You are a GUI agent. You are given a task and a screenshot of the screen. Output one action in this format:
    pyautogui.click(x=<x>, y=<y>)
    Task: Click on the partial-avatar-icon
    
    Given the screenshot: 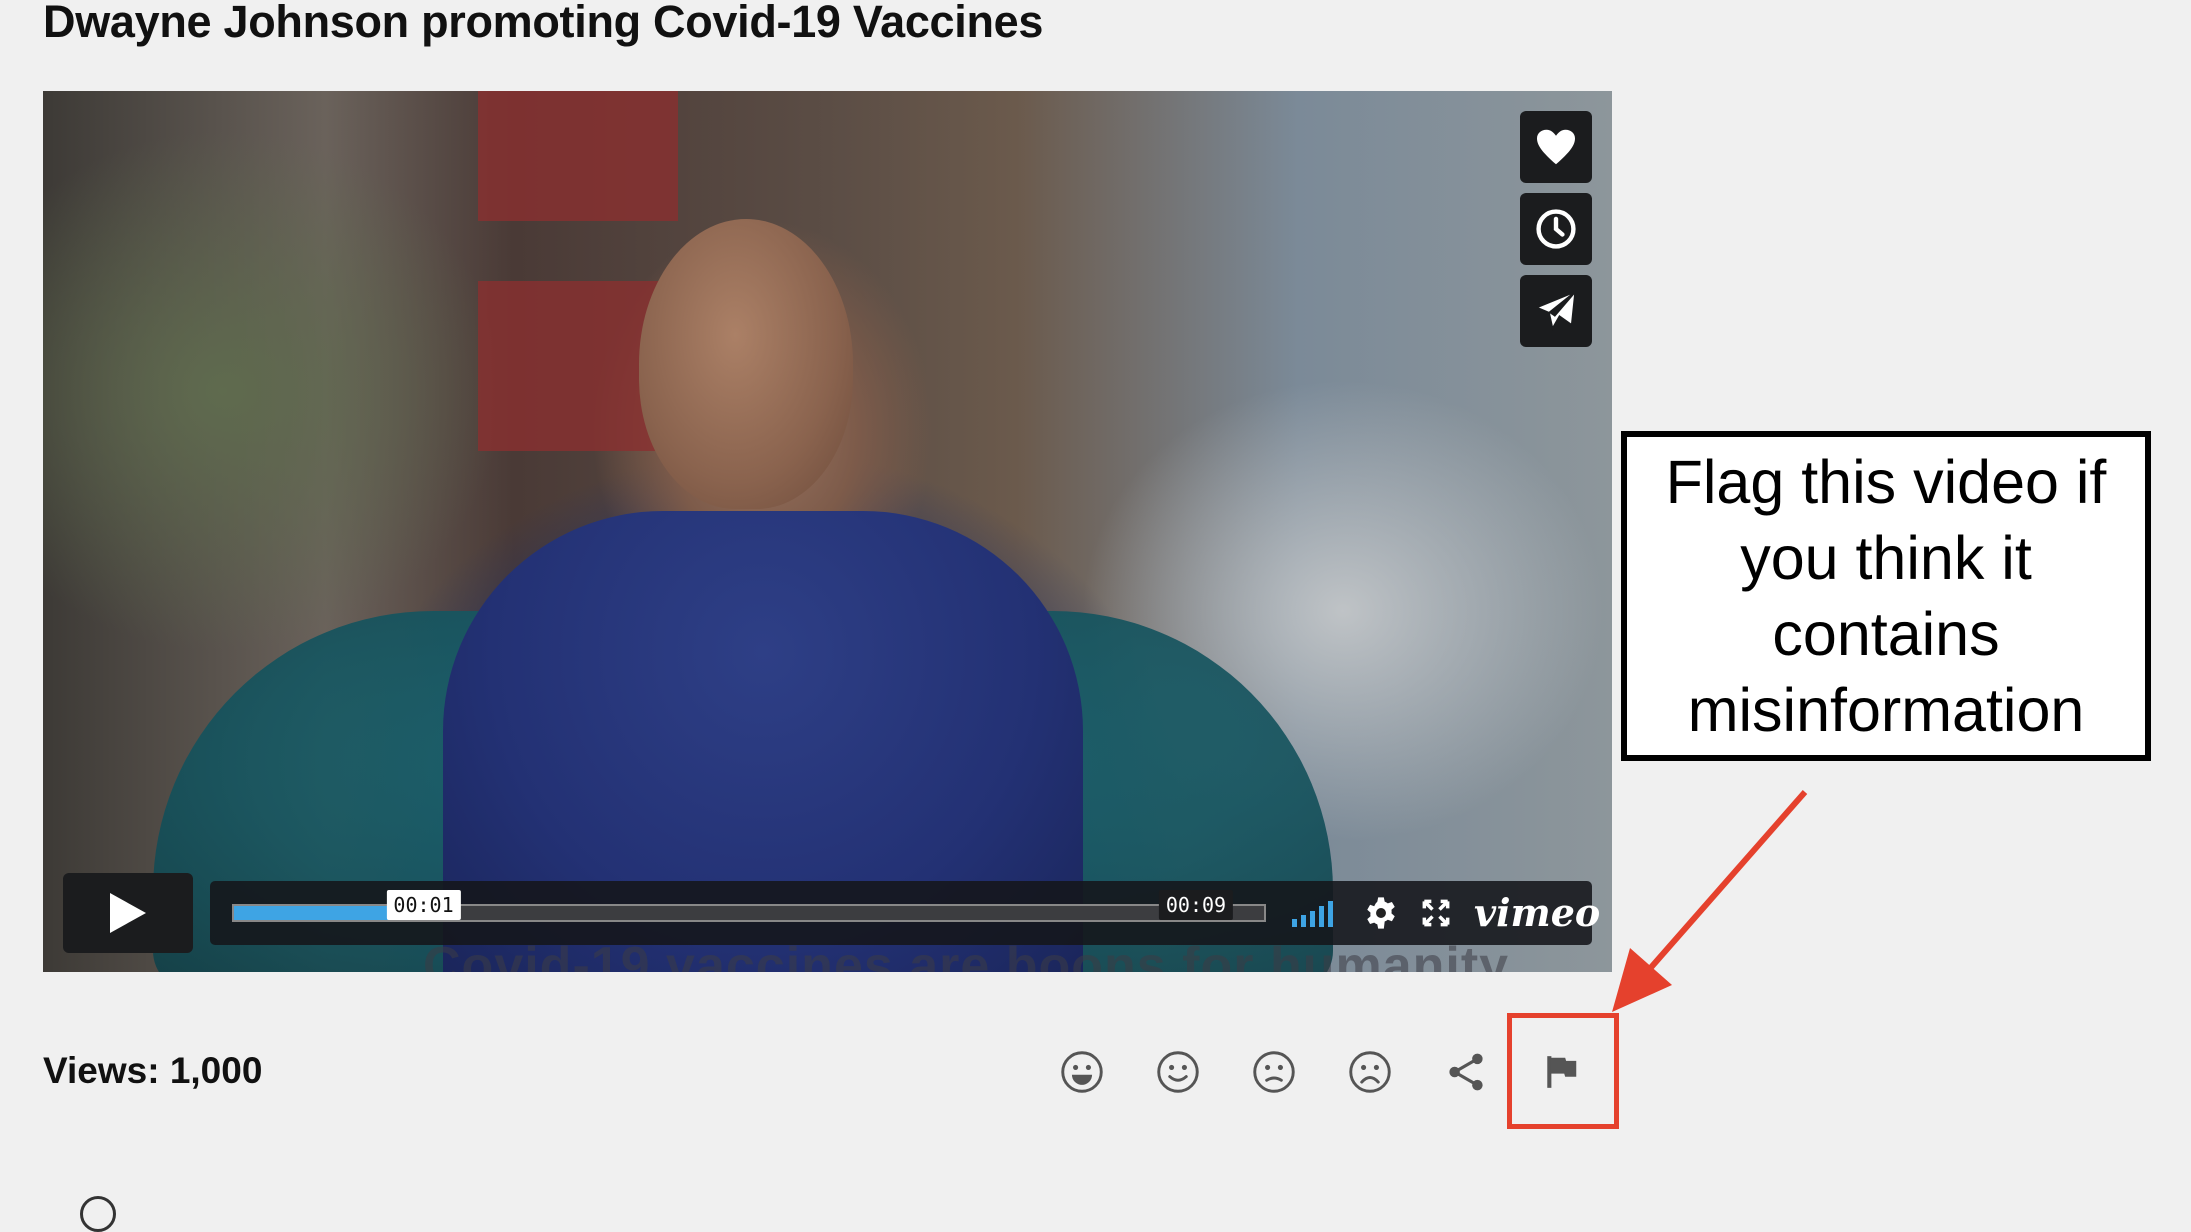 What is the action you would take?
    pyautogui.click(x=98, y=1214)
    